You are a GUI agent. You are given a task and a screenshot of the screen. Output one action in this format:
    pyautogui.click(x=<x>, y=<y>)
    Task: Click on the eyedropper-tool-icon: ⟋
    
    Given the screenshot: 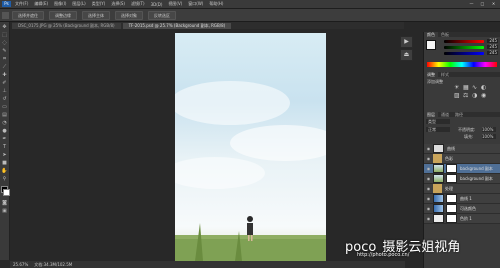 What is the action you would take?
    pyautogui.click(x=4, y=67)
    